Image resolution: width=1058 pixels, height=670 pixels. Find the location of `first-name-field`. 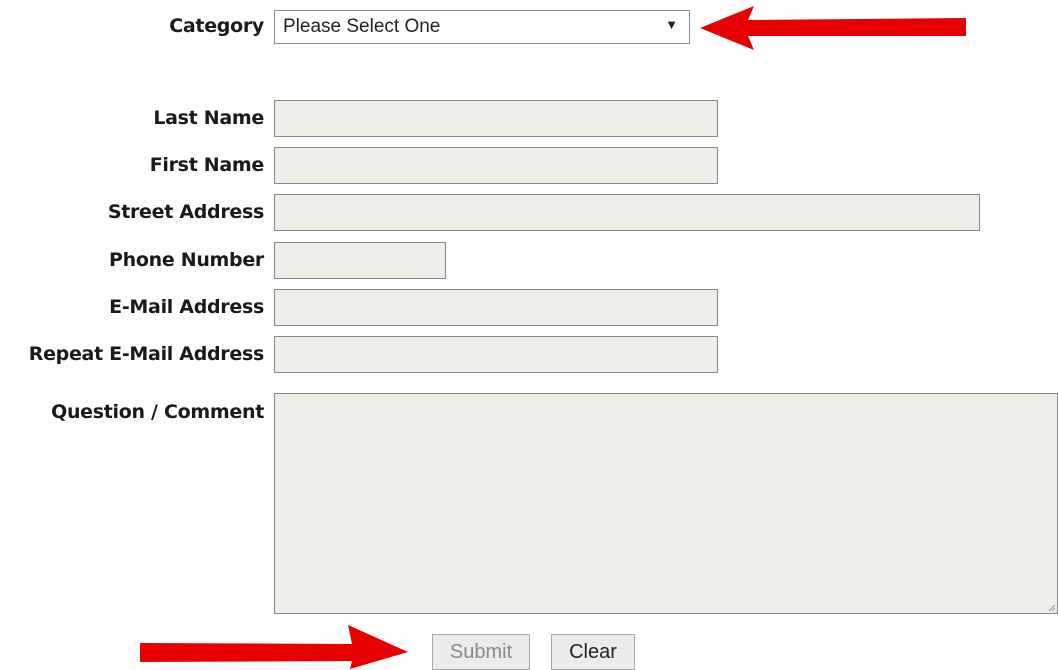

first-name-field is located at coordinates (496, 165).